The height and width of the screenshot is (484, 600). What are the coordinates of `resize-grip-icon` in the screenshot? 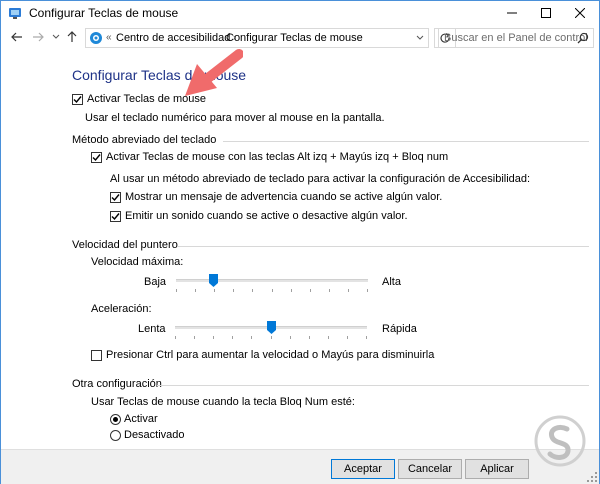 It's located at (592, 477).